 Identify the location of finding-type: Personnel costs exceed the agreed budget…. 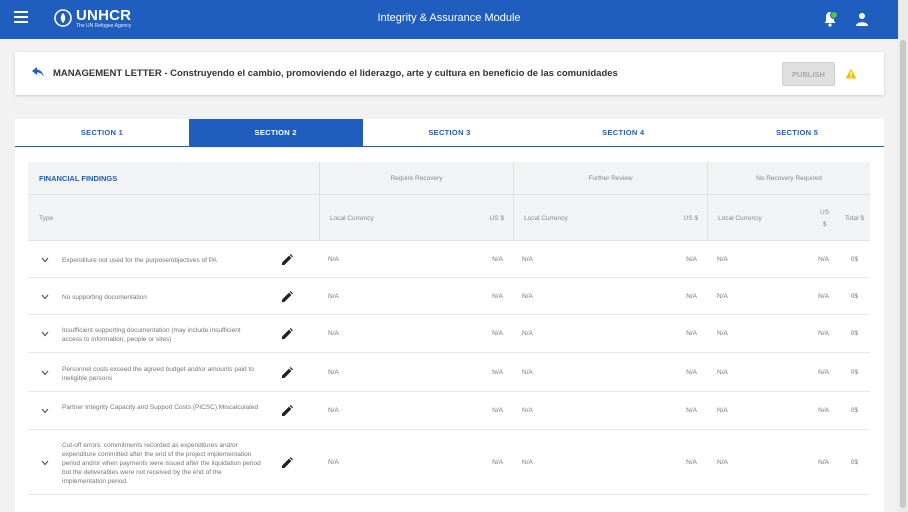
(158, 374).